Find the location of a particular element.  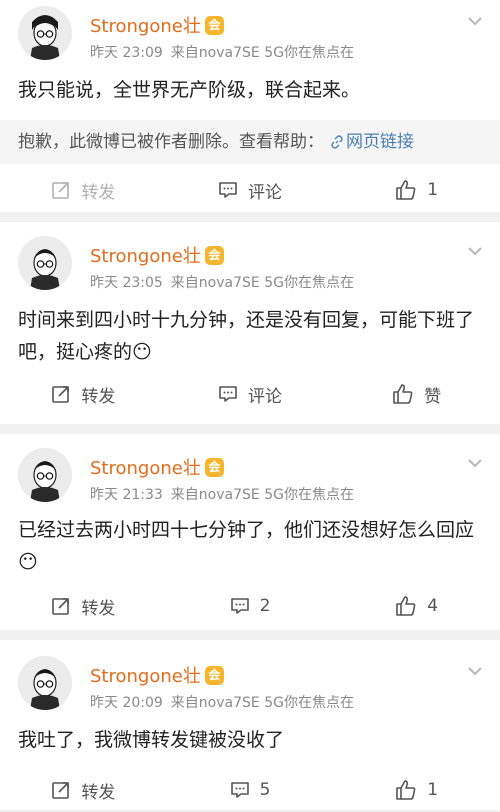

post-text: 已经过去两小时四十七分钟了，他们还没想好怎么回应😶 is located at coordinates (246, 546).